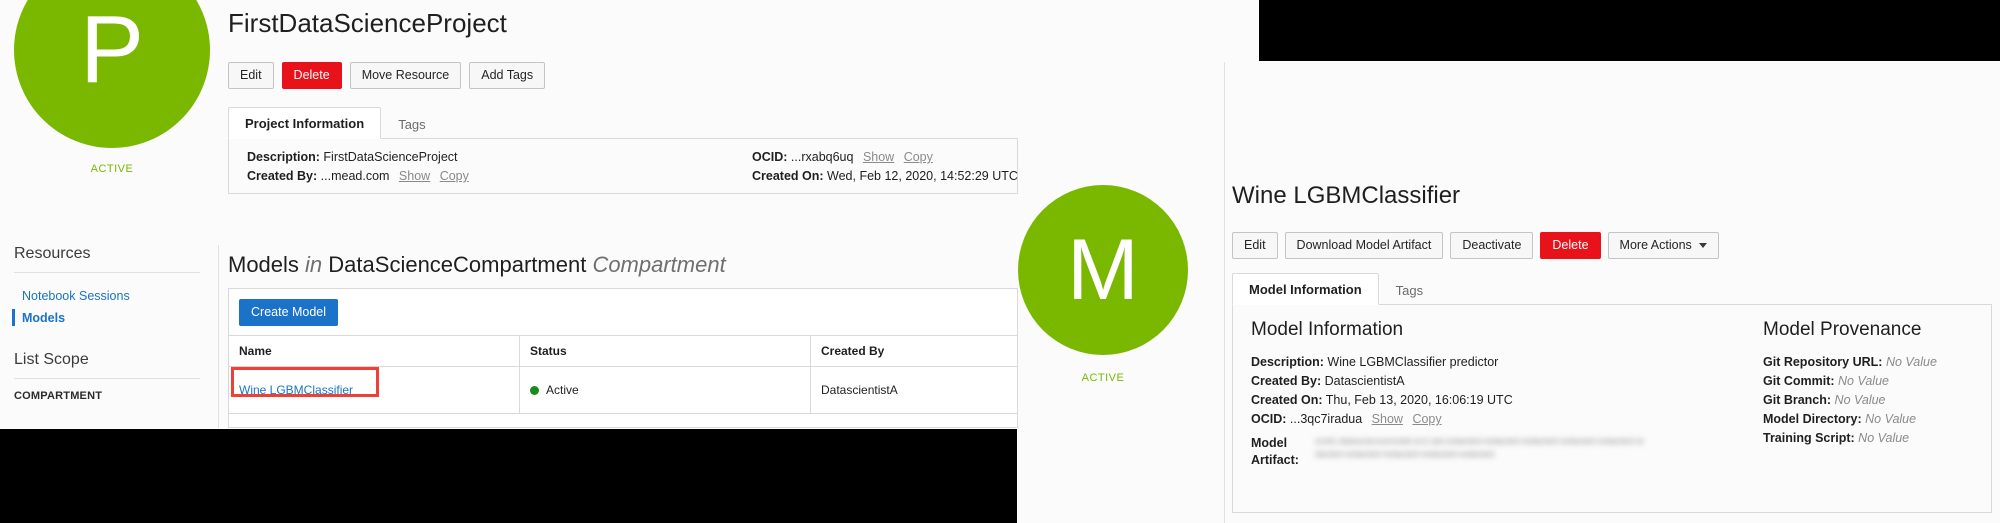 Image resolution: width=2000 pixels, height=523 pixels. I want to click on tab-model-information: Model Information, so click(1305, 289).